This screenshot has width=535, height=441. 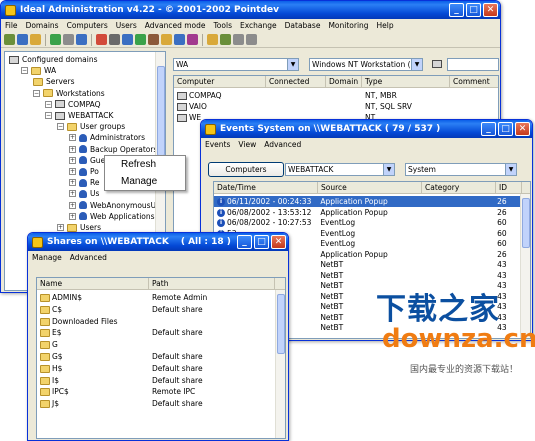 What do you see at coordinates (38, 70) in the screenshot?
I see `tree-node: − WA` at bounding box center [38, 70].